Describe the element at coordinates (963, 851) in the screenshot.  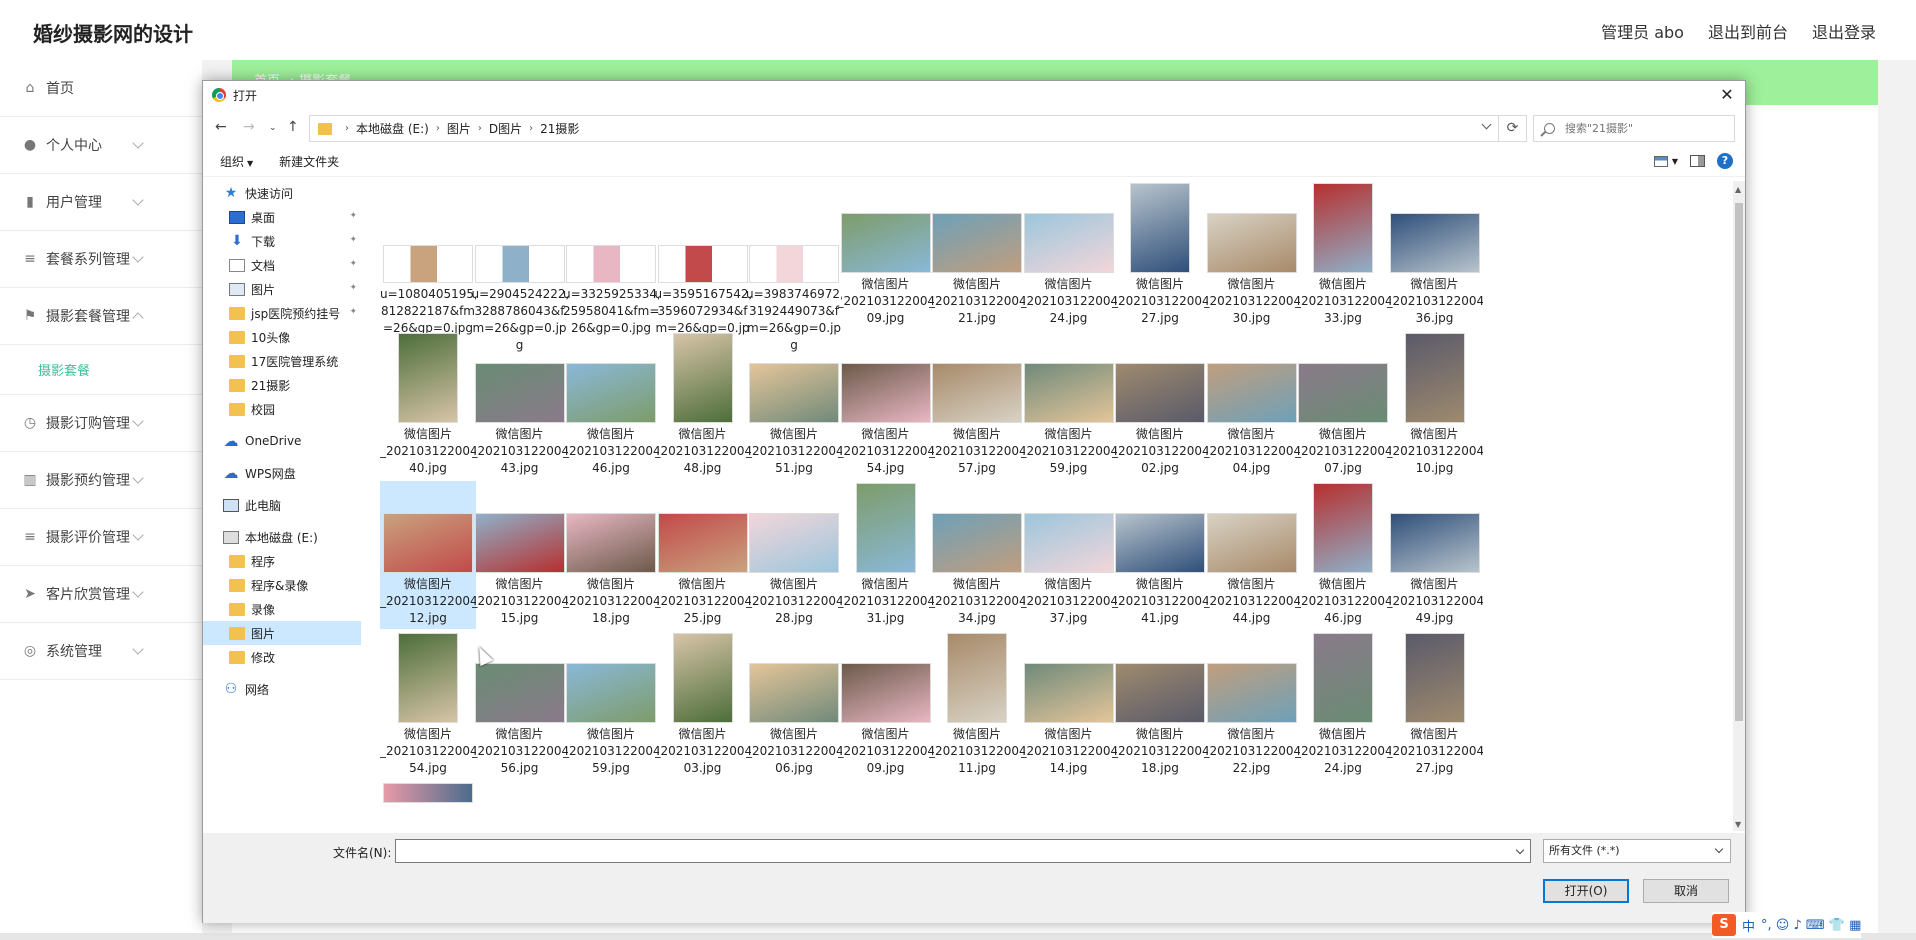
I see `filename-input` at that location.